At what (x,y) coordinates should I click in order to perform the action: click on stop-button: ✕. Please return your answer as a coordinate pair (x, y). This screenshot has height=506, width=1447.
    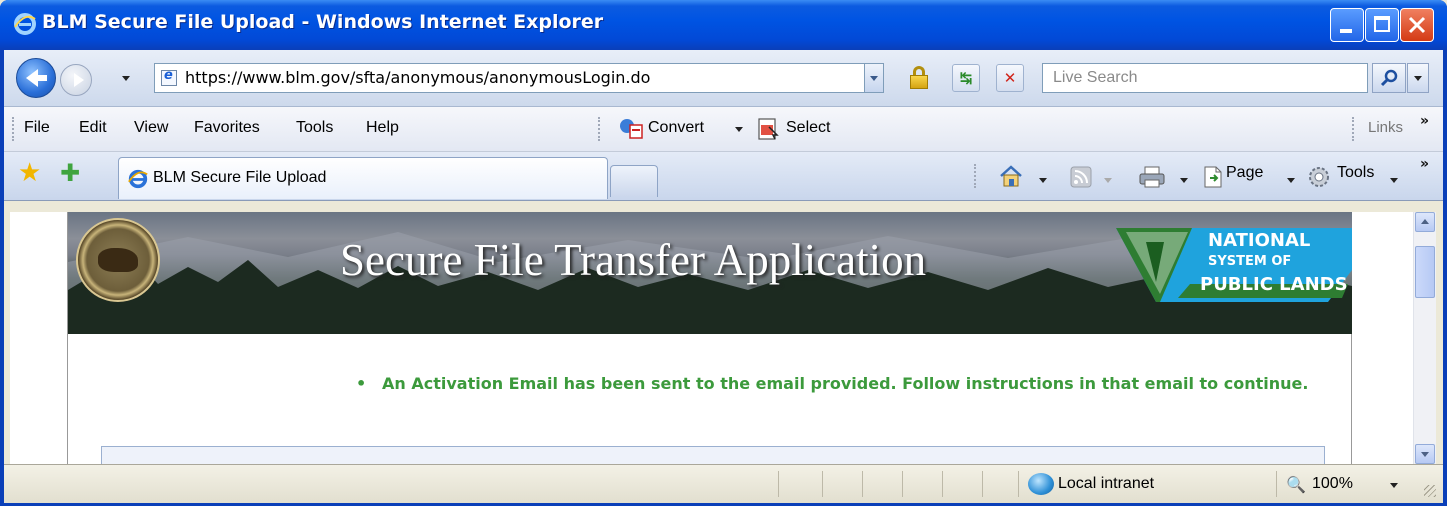
    Looking at the image, I should click on (1010, 78).